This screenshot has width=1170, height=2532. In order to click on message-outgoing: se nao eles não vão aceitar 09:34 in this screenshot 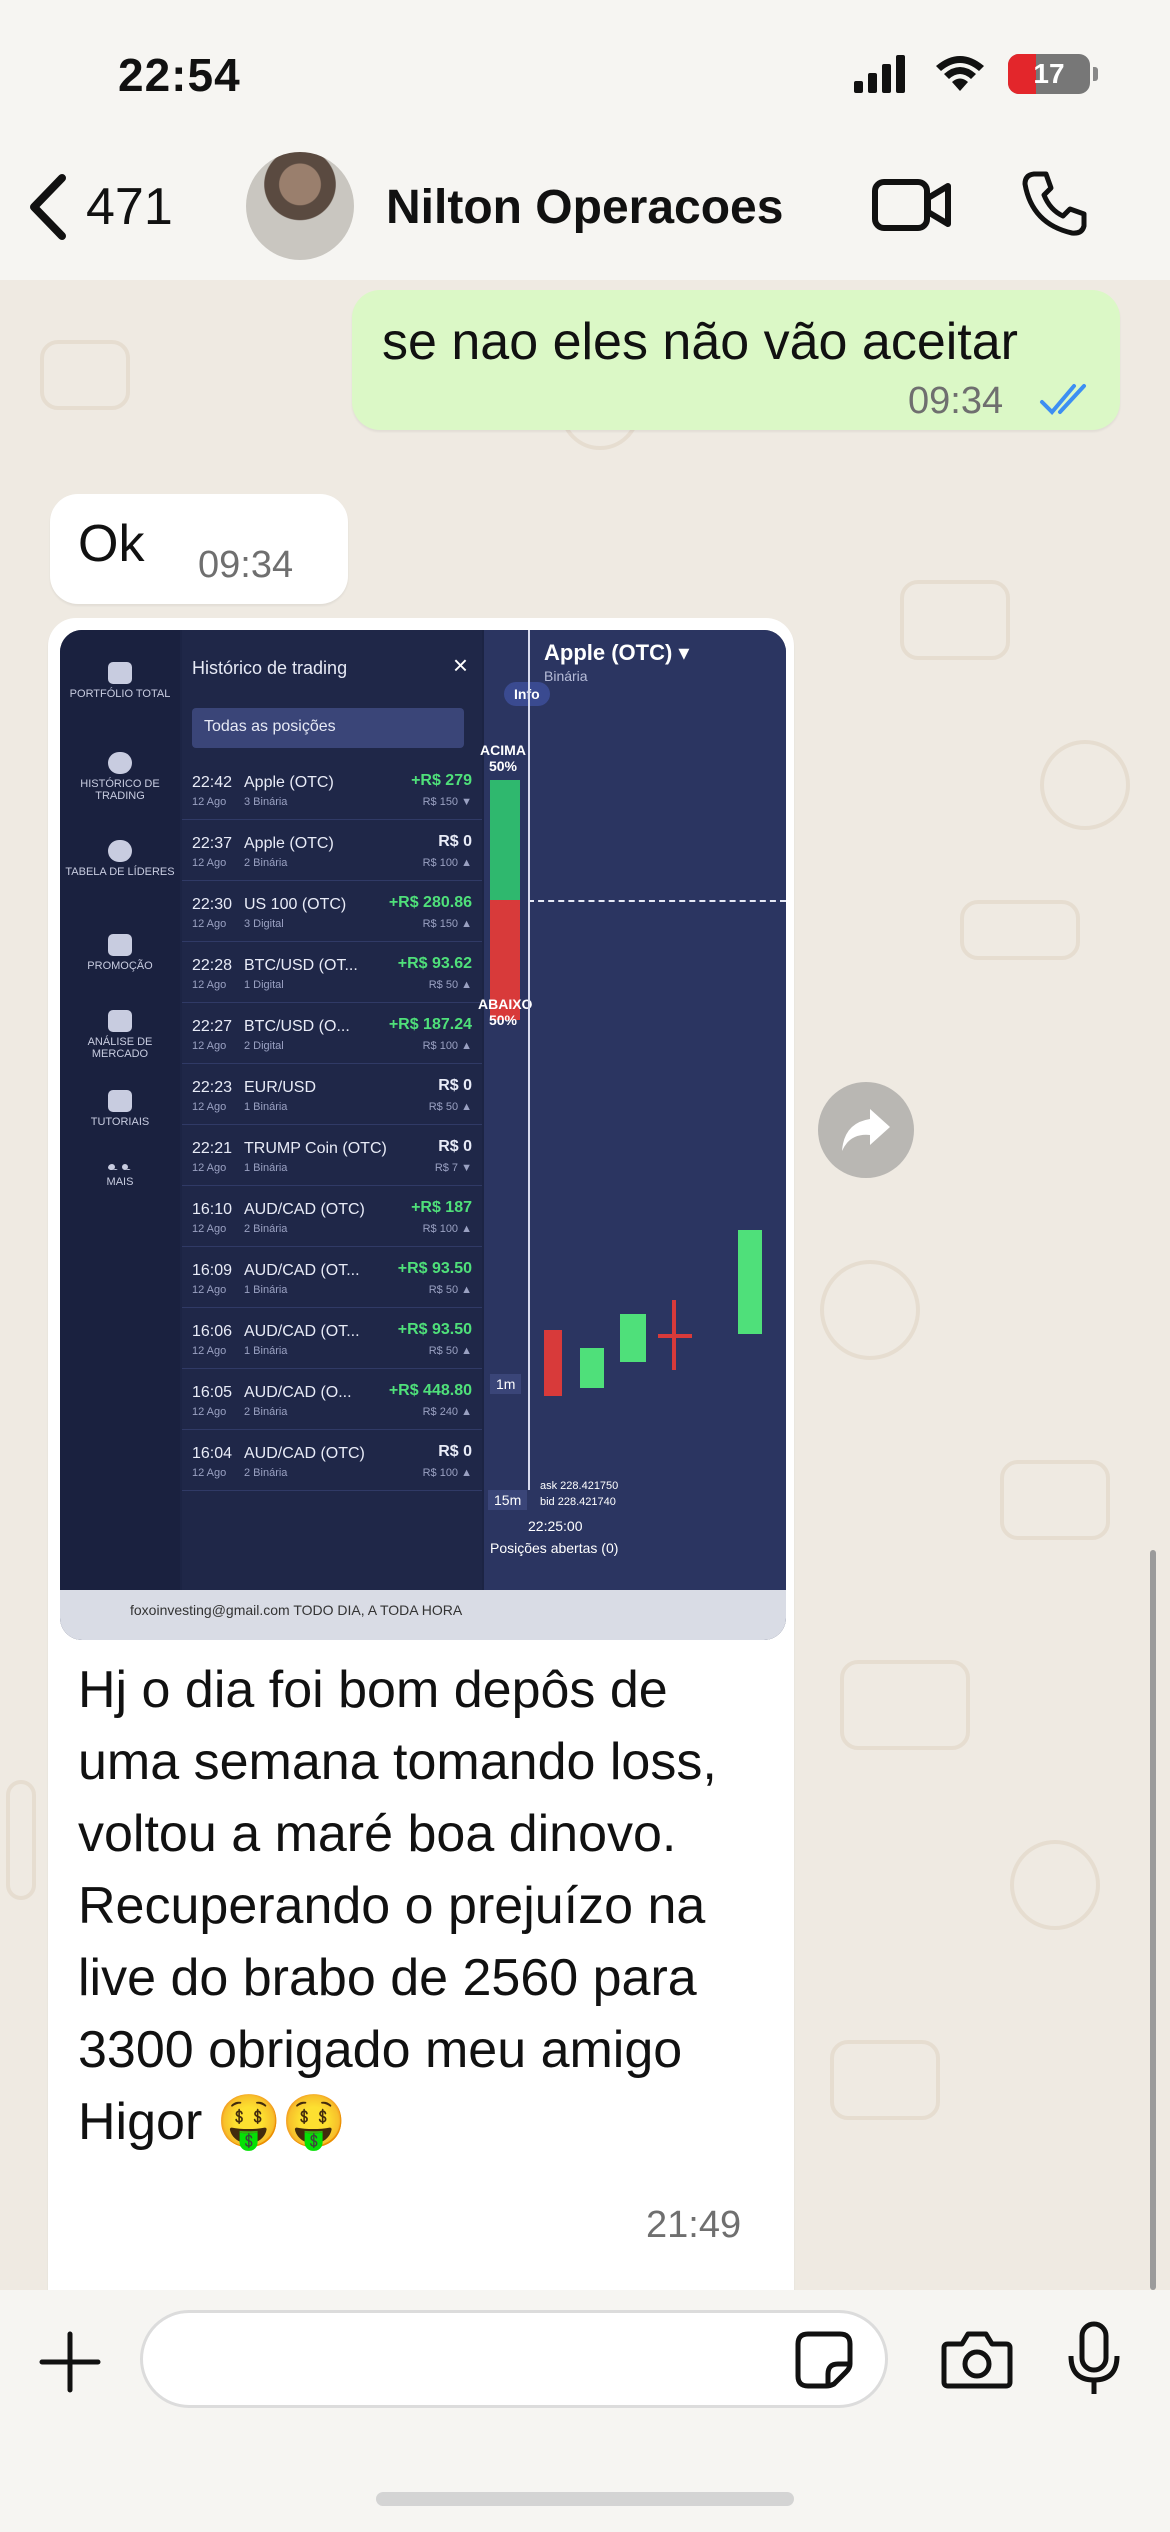, I will do `click(736, 360)`.